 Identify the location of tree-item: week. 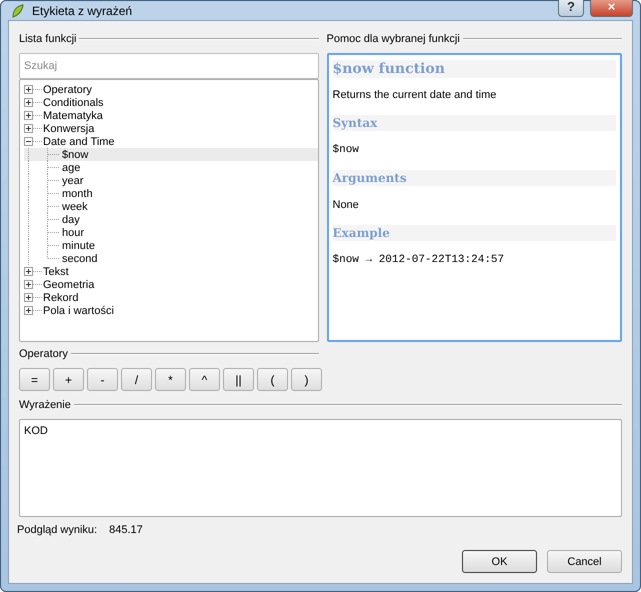
(171, 206).